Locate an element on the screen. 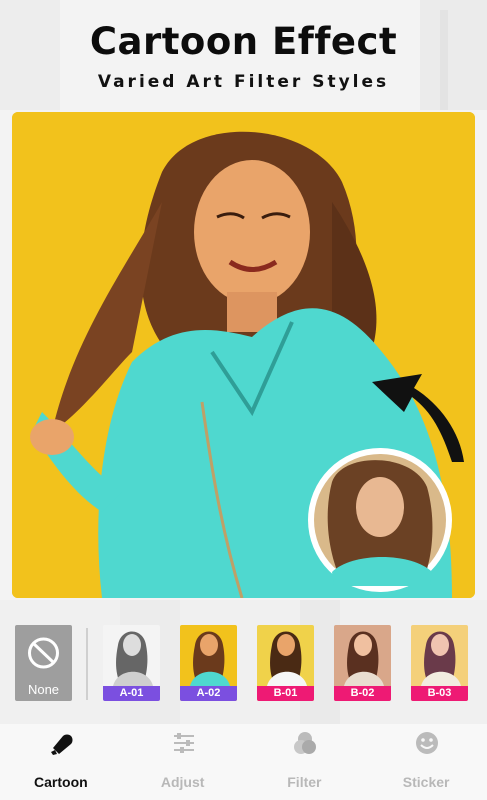  filter-strip: None A-01 A-02 B-01 B-02 B-03 is located at coordinates (243, 662).